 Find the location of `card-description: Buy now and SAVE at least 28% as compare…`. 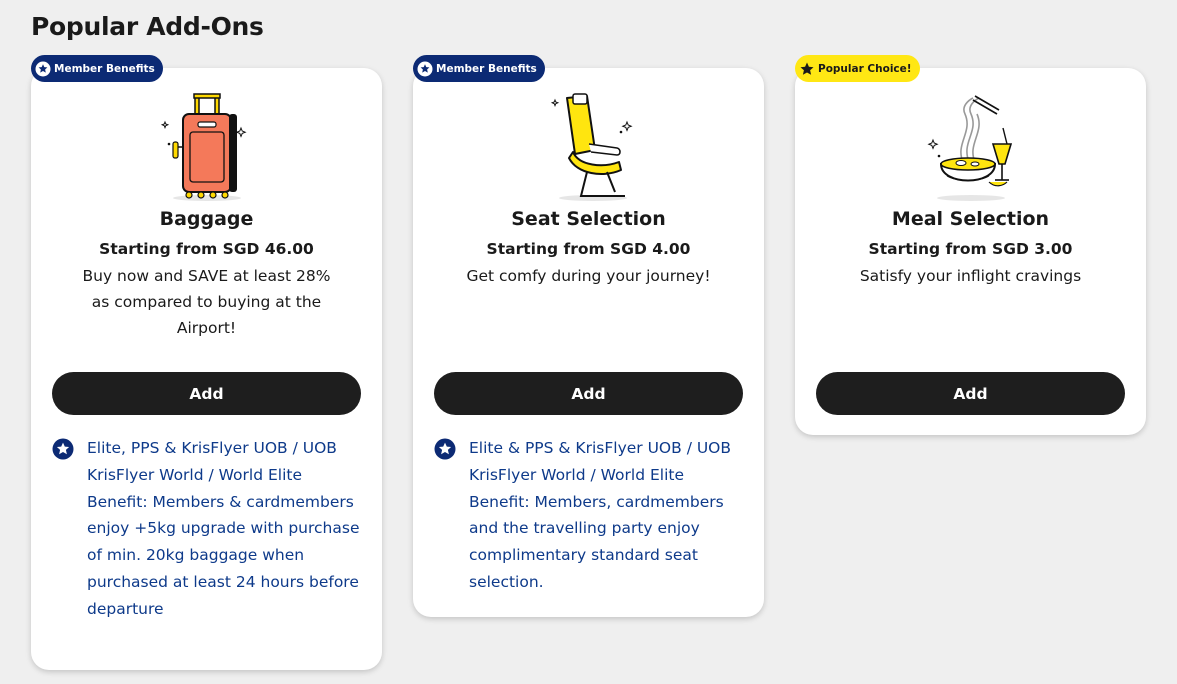

card-description: Buy now and SAVE at least 28% as compare… is located at coordinates (206, 302).